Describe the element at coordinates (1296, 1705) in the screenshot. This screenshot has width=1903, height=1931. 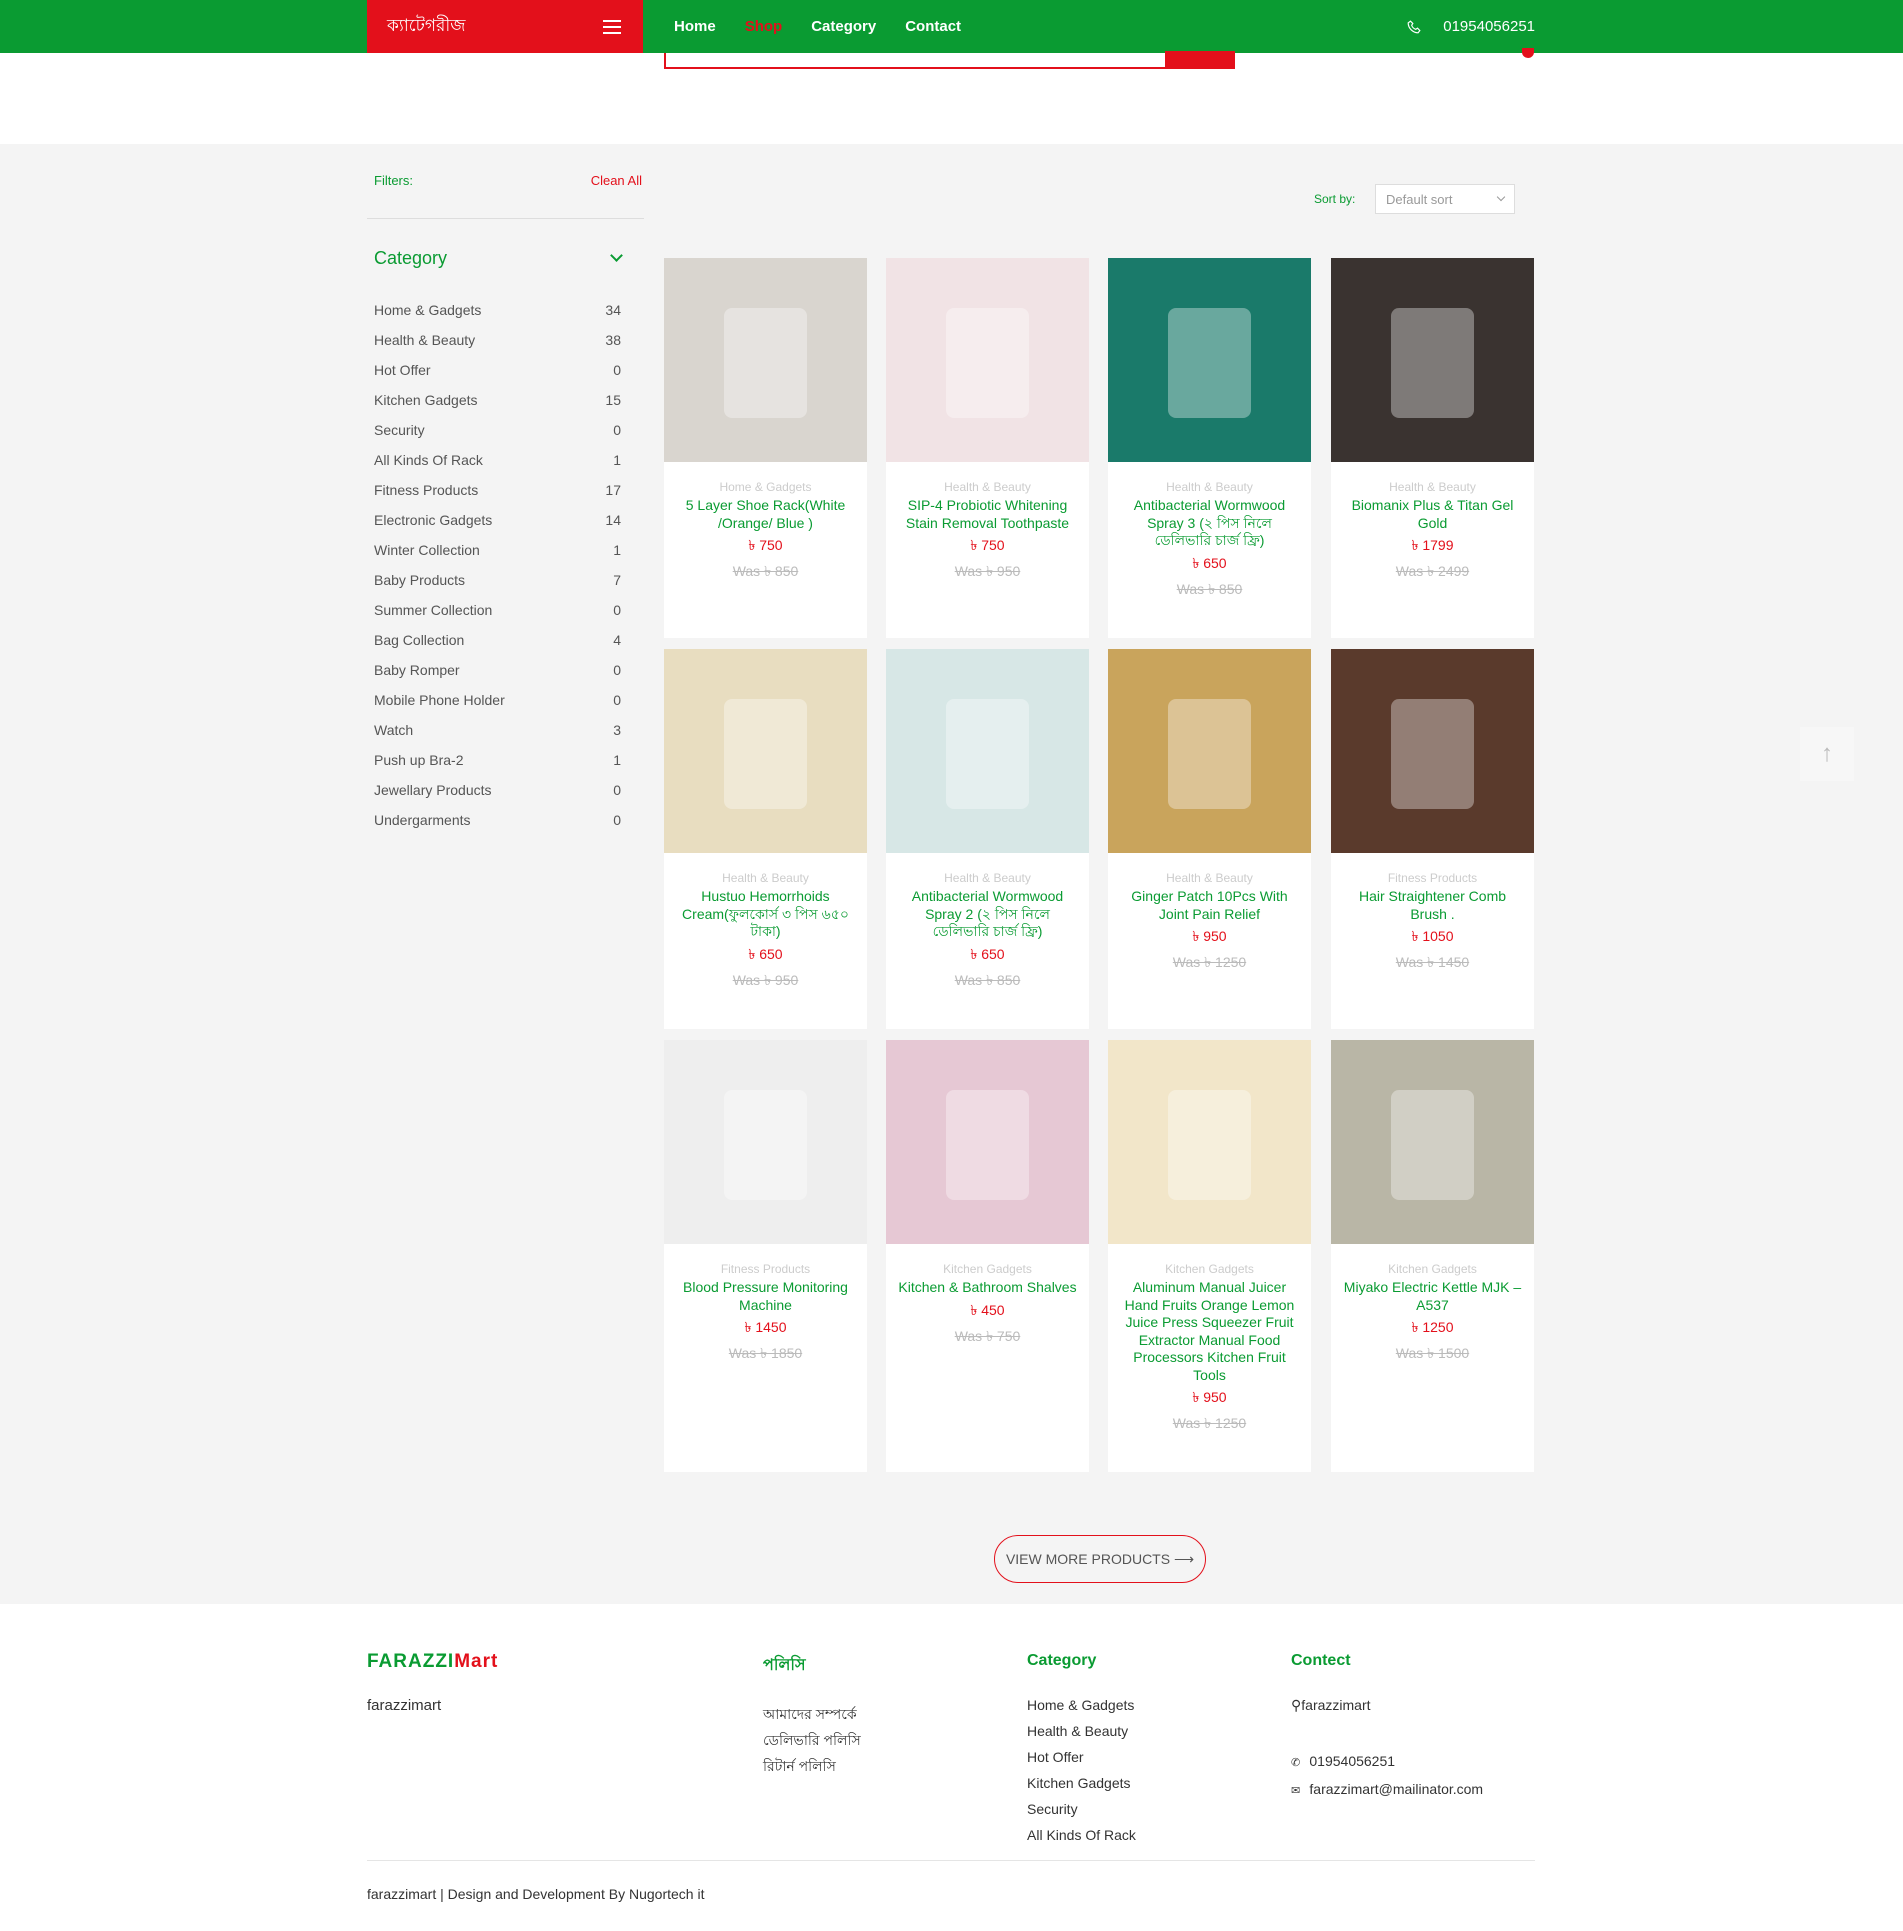
I see `location-pin-icon: ⚲` at that location.